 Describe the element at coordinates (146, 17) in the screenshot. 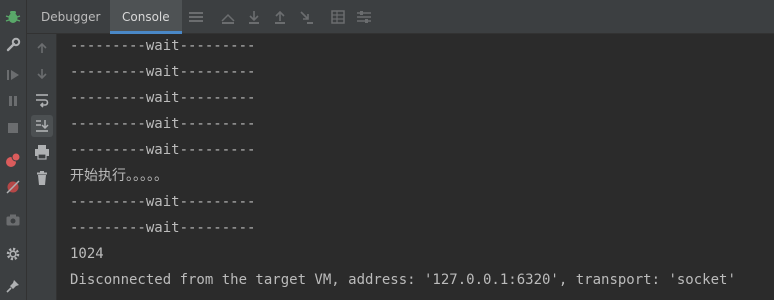

I see `tab-console: Console` at that location.